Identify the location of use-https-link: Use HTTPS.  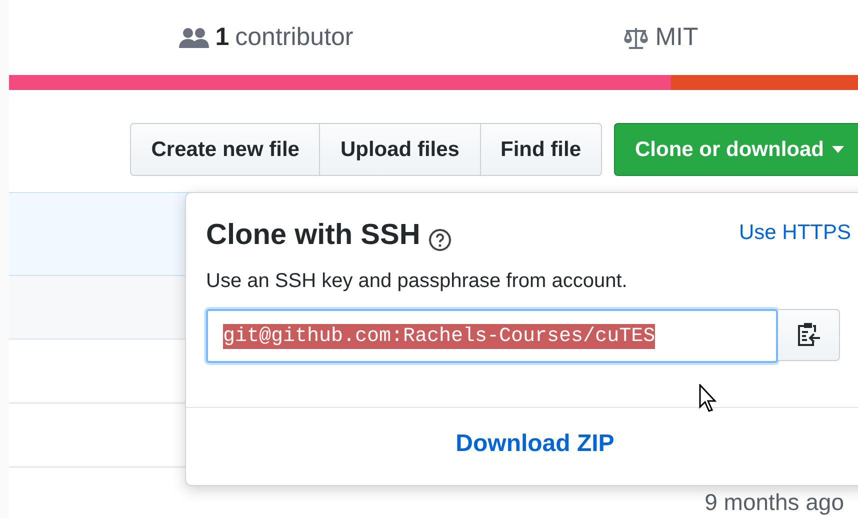
(794, 233).